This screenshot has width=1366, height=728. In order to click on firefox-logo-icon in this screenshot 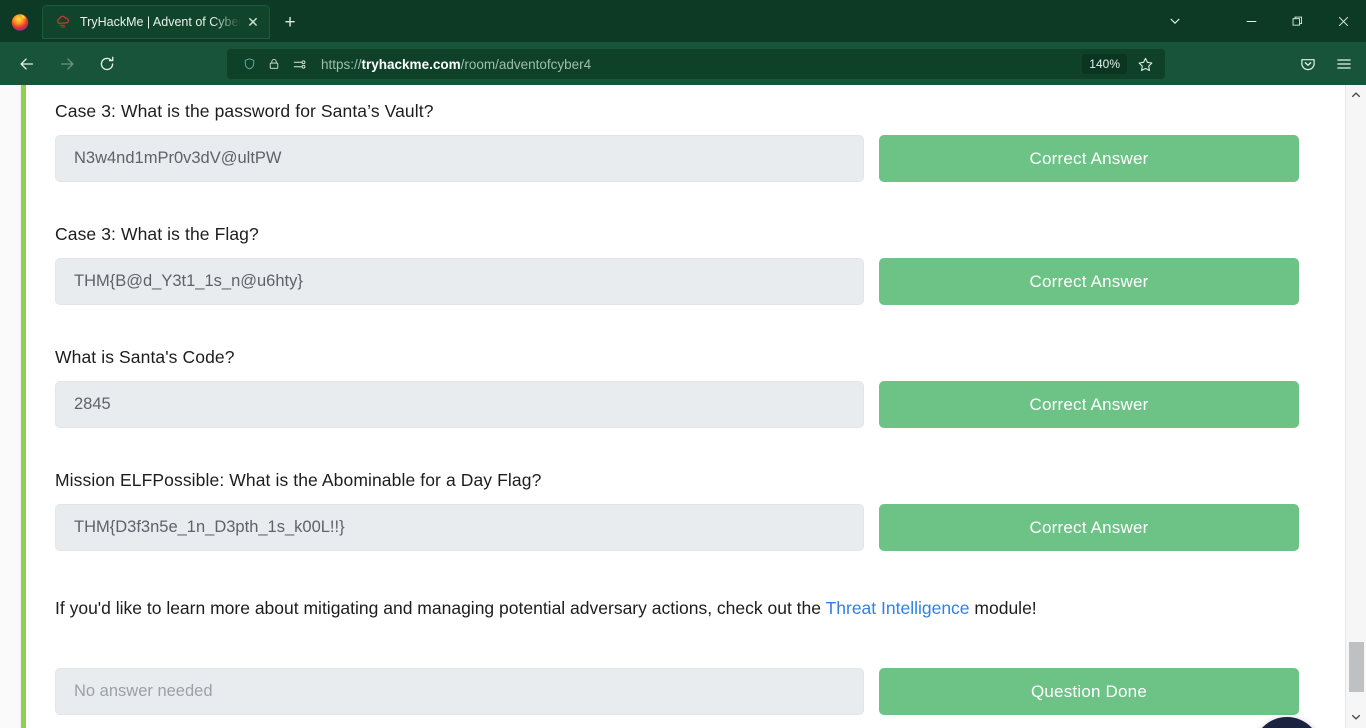, I will do `click(20, 22)`.